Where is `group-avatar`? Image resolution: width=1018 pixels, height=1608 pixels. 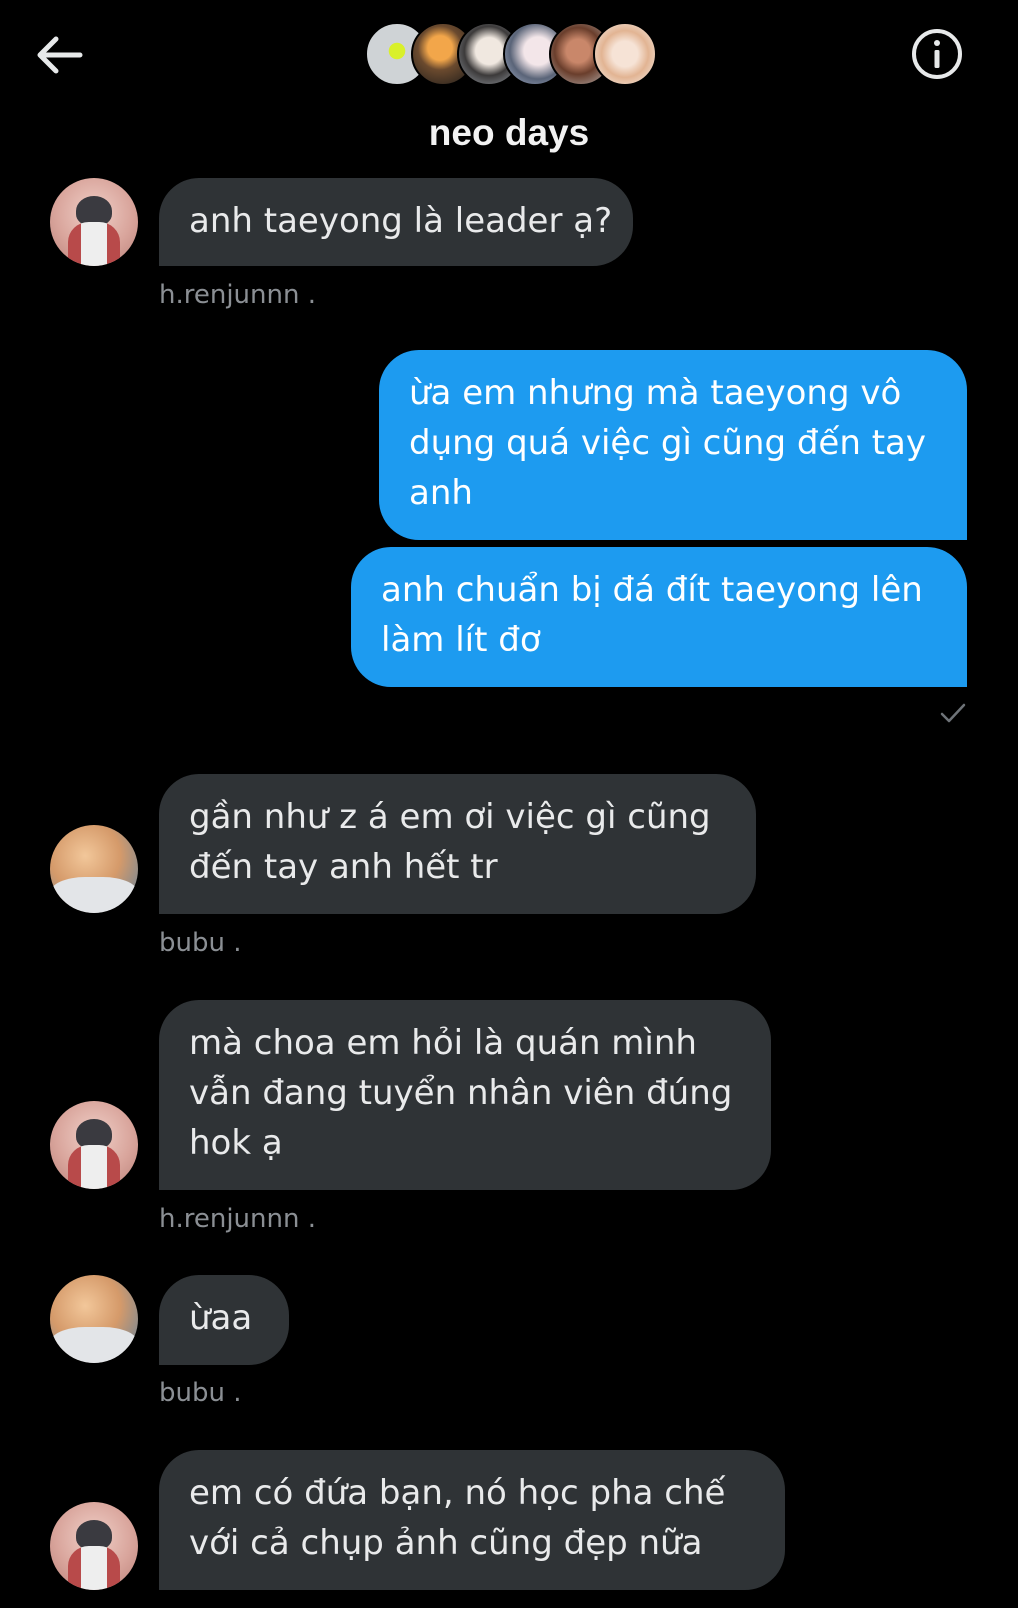 group-avatar is located at coordinates (625, 54).